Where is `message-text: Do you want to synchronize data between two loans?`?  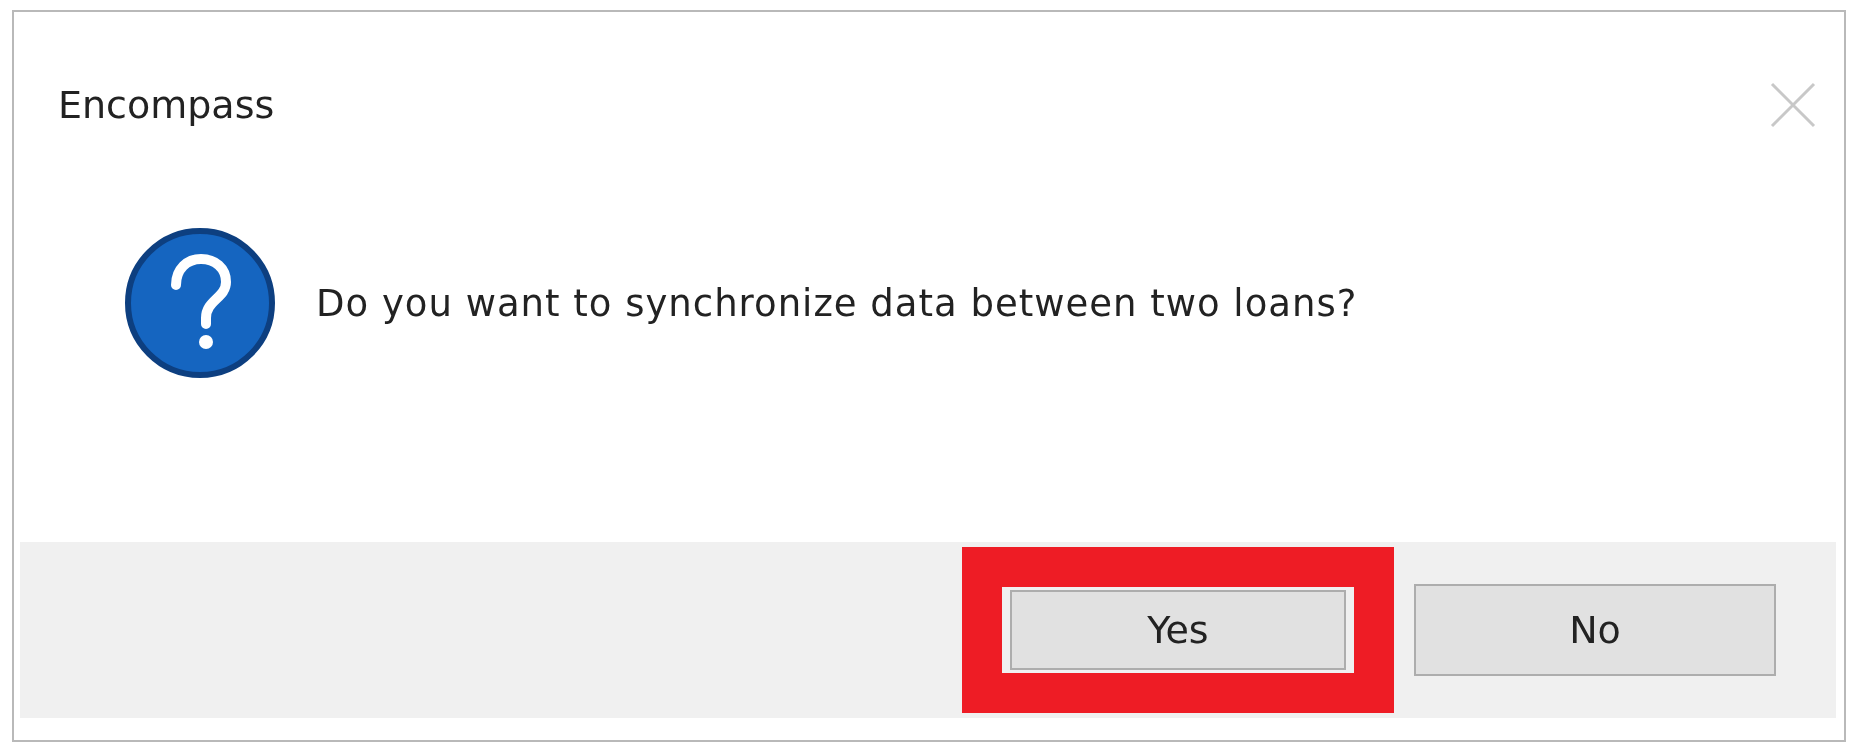
message-text: Do you want to synchronize data between two loans? is located at coordinates (837, 303).